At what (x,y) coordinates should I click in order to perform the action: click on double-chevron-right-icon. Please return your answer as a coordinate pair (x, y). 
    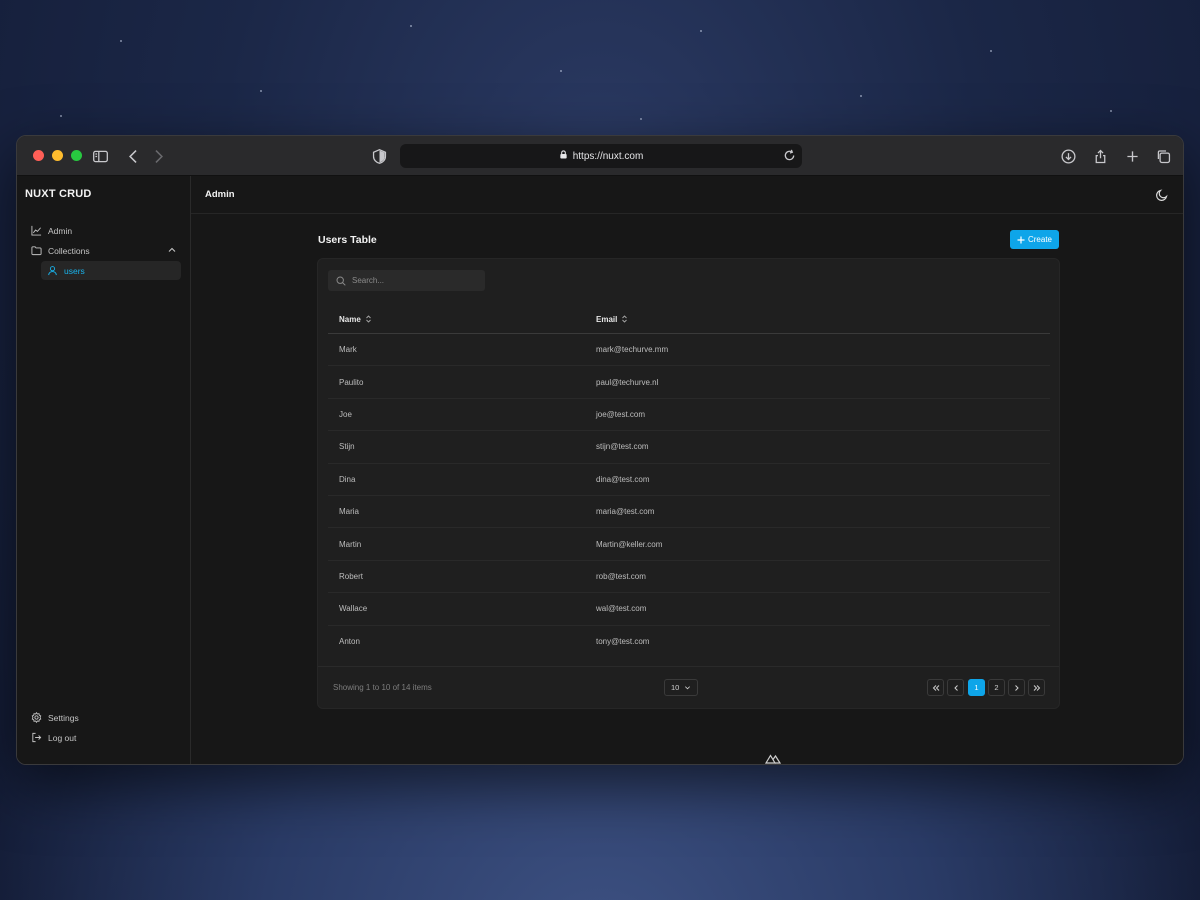
    Looking at the image, I should click on (1036, 687).